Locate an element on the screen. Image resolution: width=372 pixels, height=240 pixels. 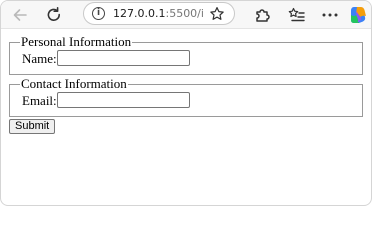
profile-menu-icon is located at coordinates (330, 15).